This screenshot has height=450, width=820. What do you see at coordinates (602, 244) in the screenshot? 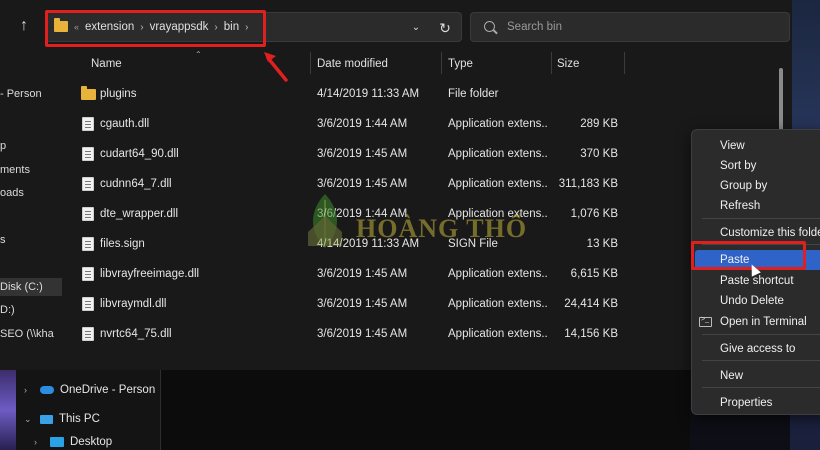
I see `file-size: 13 KB` at bounding box center [602, 244].